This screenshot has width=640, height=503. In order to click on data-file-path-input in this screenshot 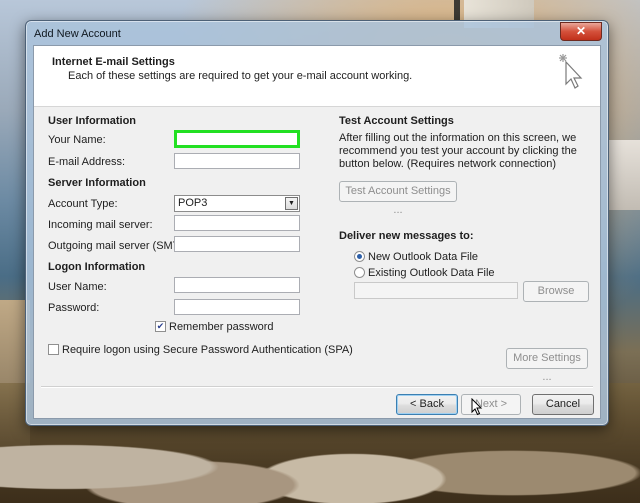, I will do `click(436, 290)`.